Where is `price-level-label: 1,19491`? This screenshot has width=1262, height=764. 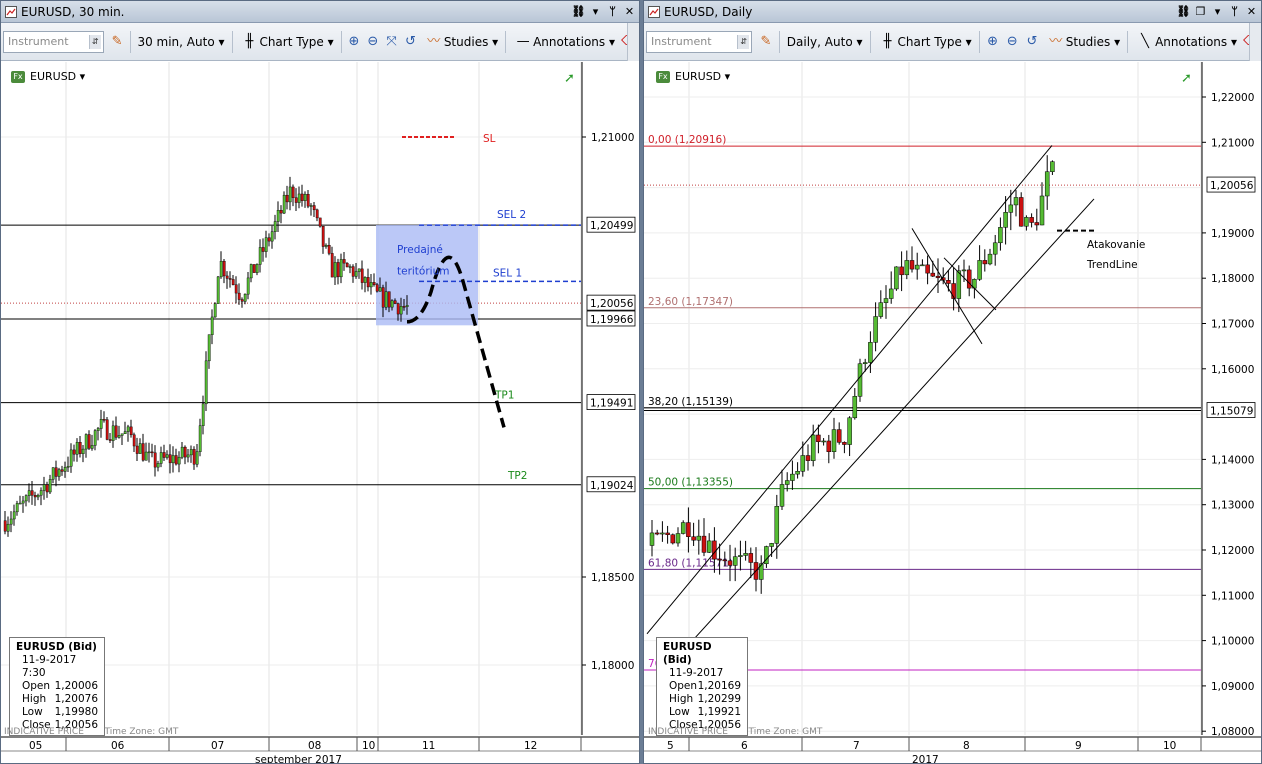
price-level-label: 1,19491 is located at coordinates (611, 404).